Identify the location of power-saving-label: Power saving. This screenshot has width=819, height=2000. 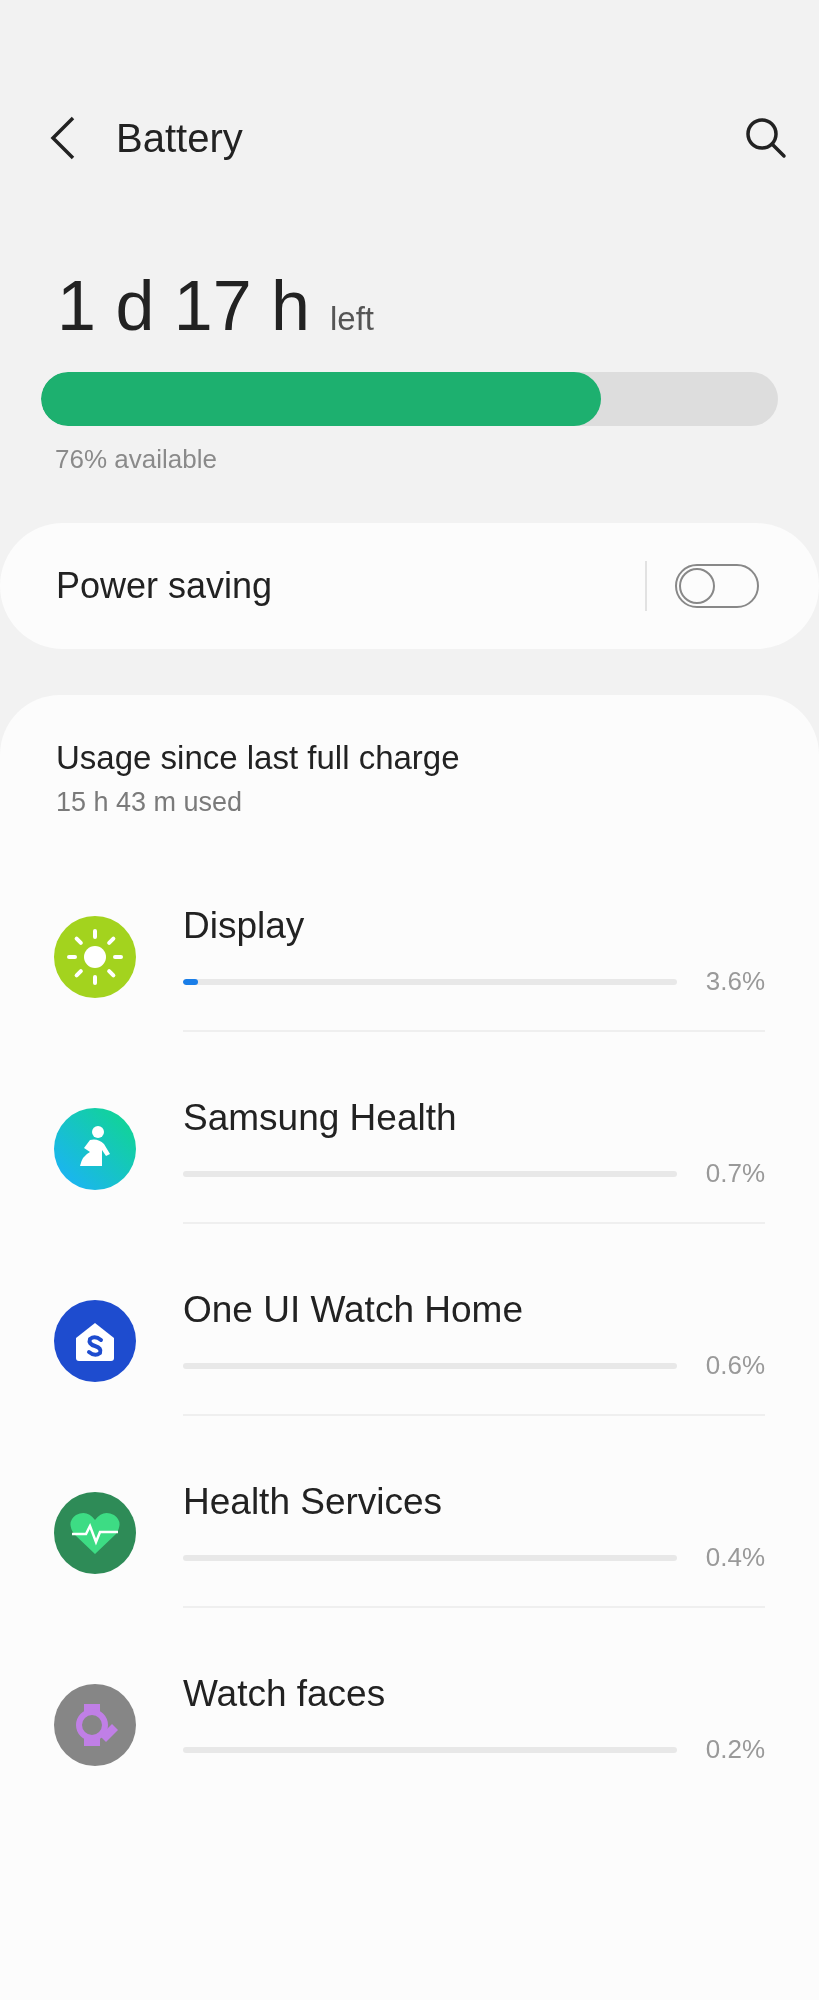
(165, 586).